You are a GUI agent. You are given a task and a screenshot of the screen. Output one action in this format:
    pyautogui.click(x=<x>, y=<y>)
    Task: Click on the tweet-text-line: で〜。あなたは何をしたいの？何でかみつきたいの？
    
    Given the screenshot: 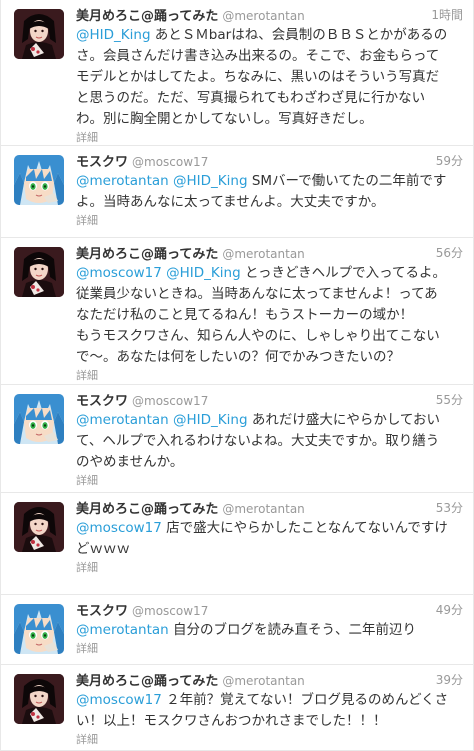 What is the action you would take?
    pyautogui.click(x=267, y=357)
    